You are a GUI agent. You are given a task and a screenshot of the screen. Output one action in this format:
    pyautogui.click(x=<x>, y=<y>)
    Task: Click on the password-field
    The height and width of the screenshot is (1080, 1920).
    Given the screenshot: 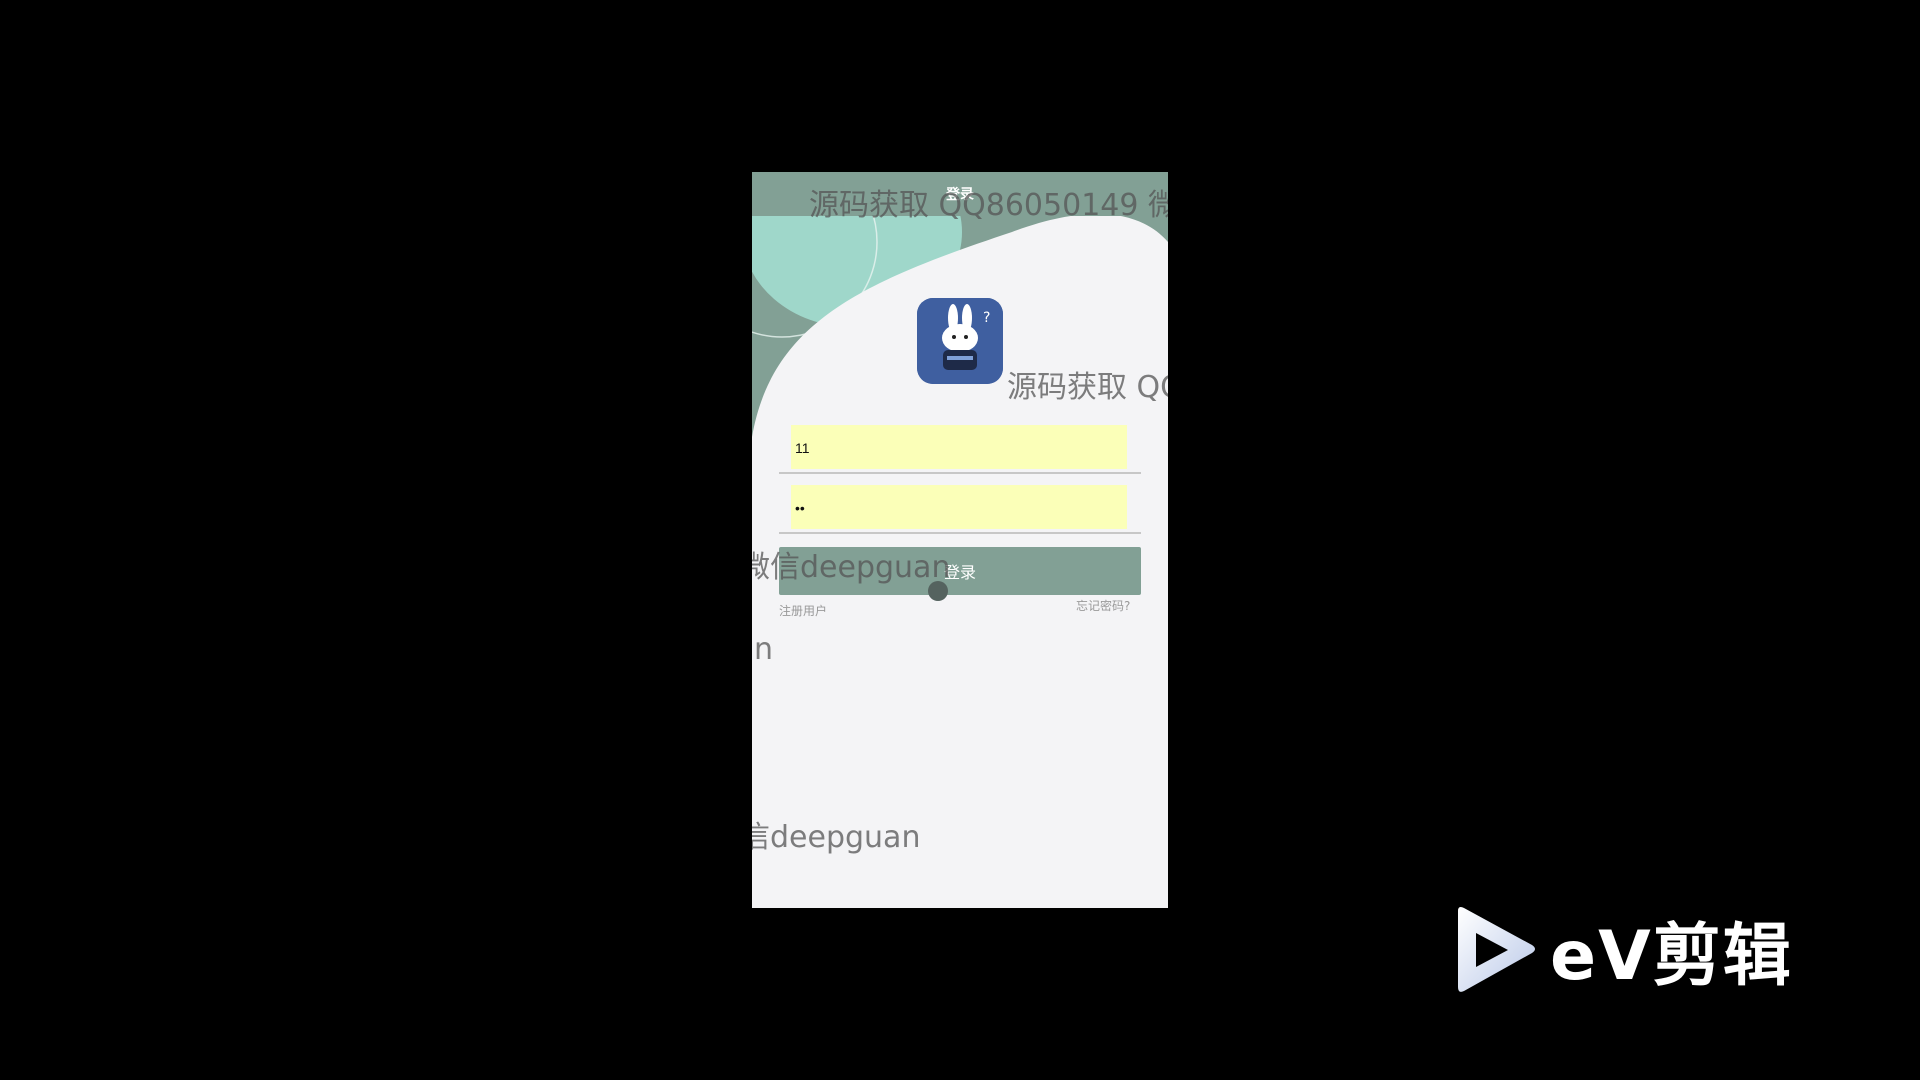 What is the action you would take?
    pyautogui.click(x=960, y=509)
    